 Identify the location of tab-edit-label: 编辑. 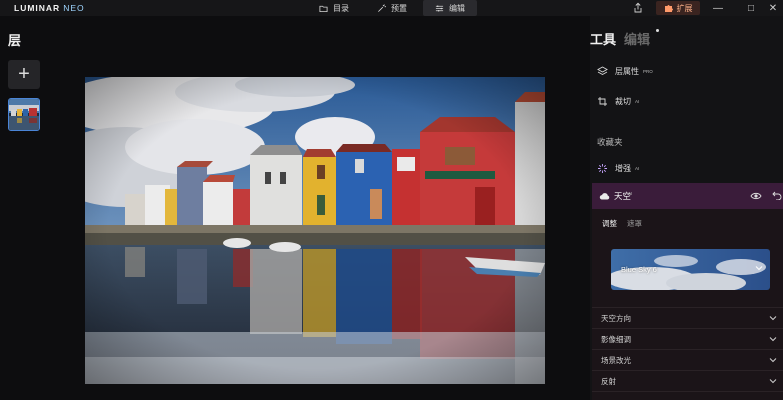
(457, 8).